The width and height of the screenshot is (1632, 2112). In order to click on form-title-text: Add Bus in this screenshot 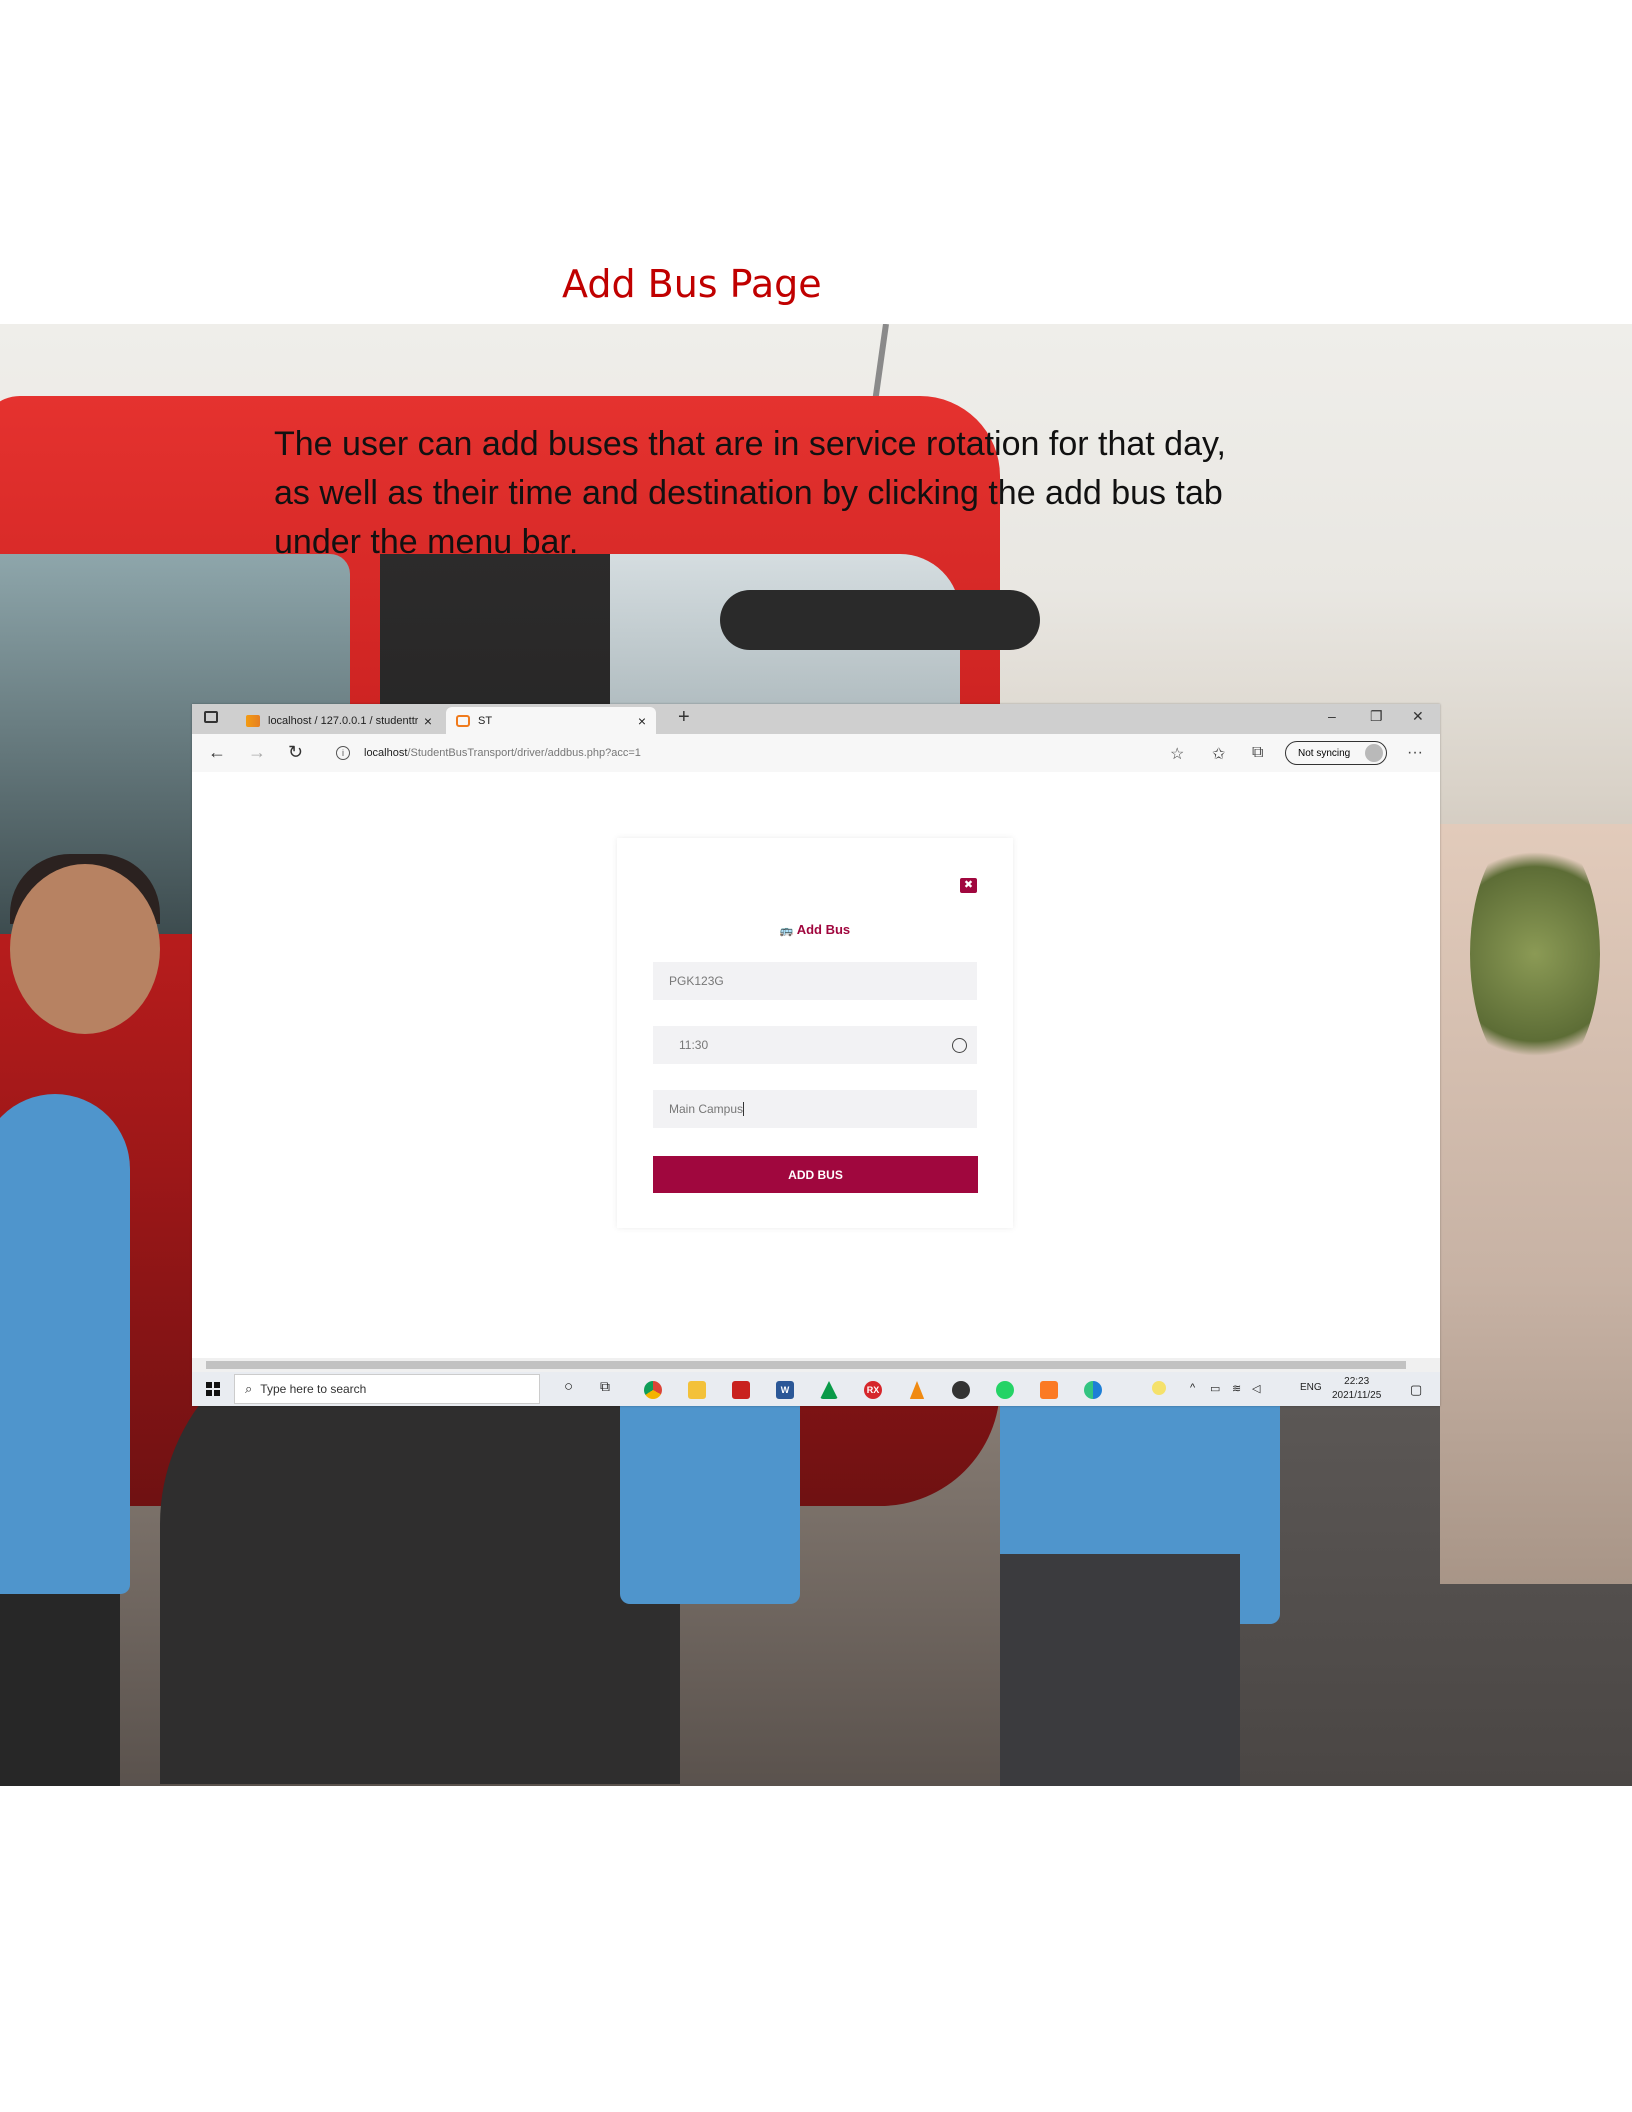, I will do `click(823, 929)`.